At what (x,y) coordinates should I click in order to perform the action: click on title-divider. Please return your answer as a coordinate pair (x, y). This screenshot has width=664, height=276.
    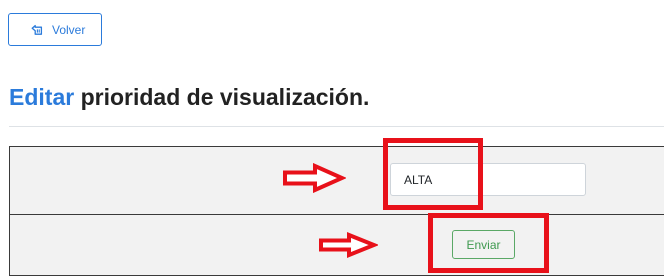
    Looking at the image, I should click on (336, 126).